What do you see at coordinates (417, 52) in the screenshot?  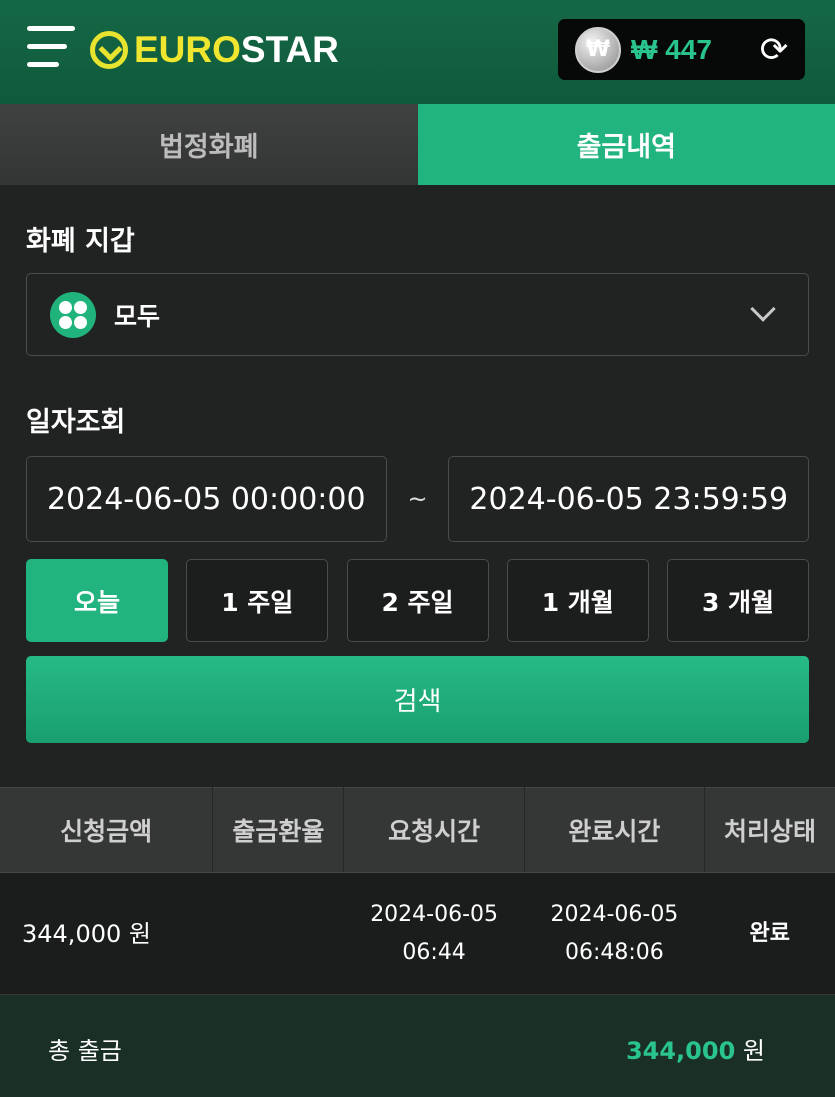 I see `app-header: EUROSTAR ₩ ₩ 447 ⟳` at bounding box center [417, 52].